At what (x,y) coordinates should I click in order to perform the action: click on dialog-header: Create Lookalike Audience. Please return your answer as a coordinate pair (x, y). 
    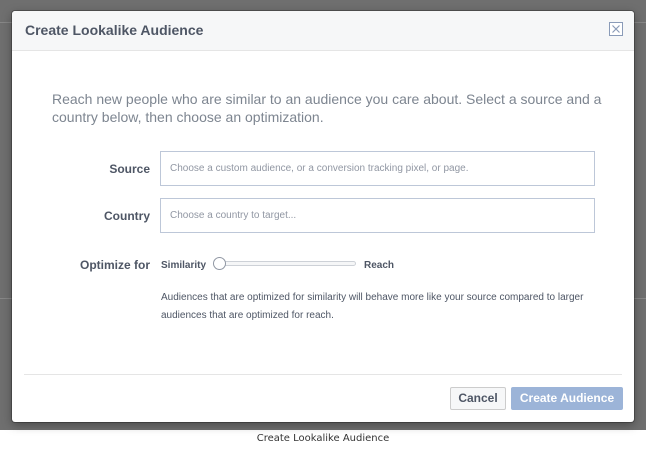
    Looking at the image, I should click on (323, 31).